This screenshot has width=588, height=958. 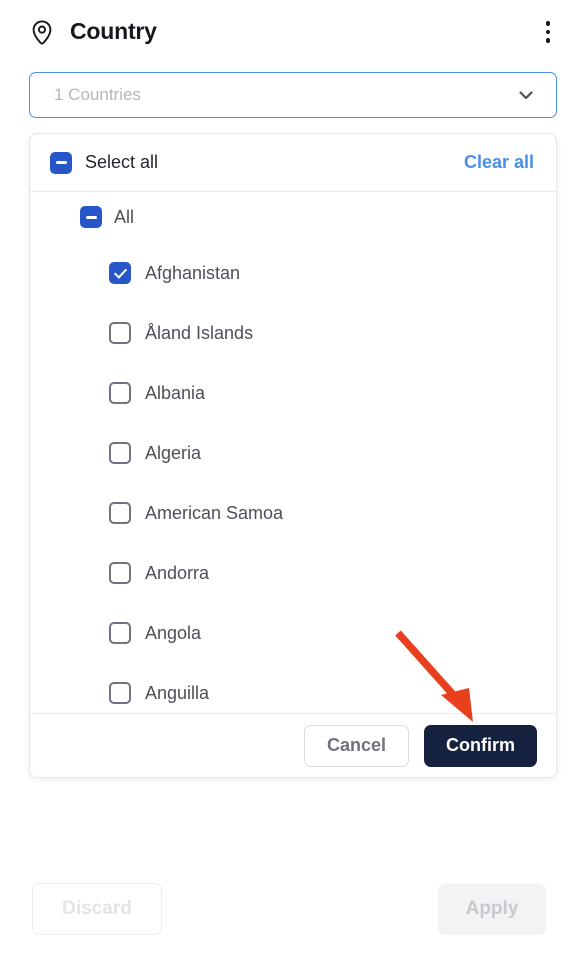 I want to click on list-item: Anguilla, so click(x=293, y=689).